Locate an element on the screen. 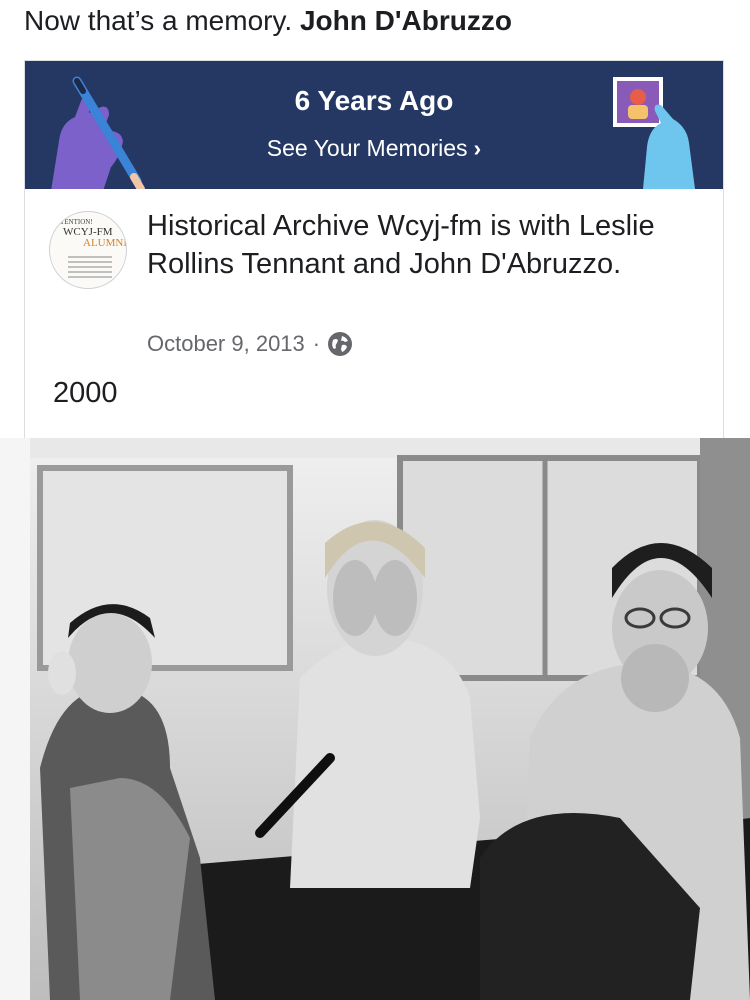 The width and height of the screenshot is (750, 1000). post-date-link: October 9, 2013 is located at coordinates (226, 344).